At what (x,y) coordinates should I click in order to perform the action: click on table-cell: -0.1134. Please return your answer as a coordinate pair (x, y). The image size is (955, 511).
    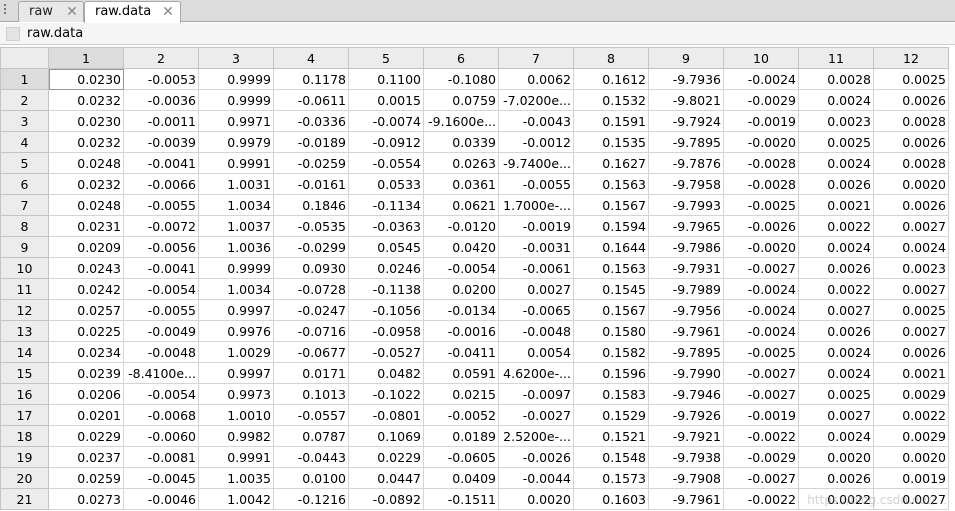
    Looking at the image, I should click on (386, 205).